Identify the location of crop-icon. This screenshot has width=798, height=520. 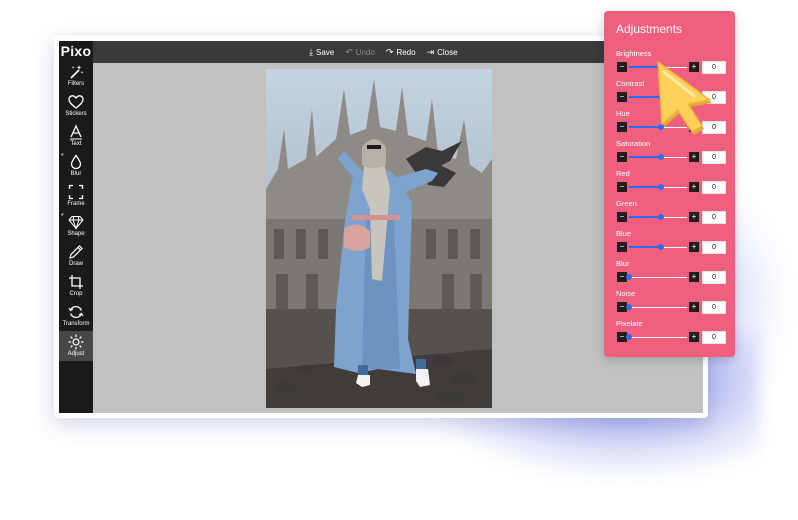
(76, 282).